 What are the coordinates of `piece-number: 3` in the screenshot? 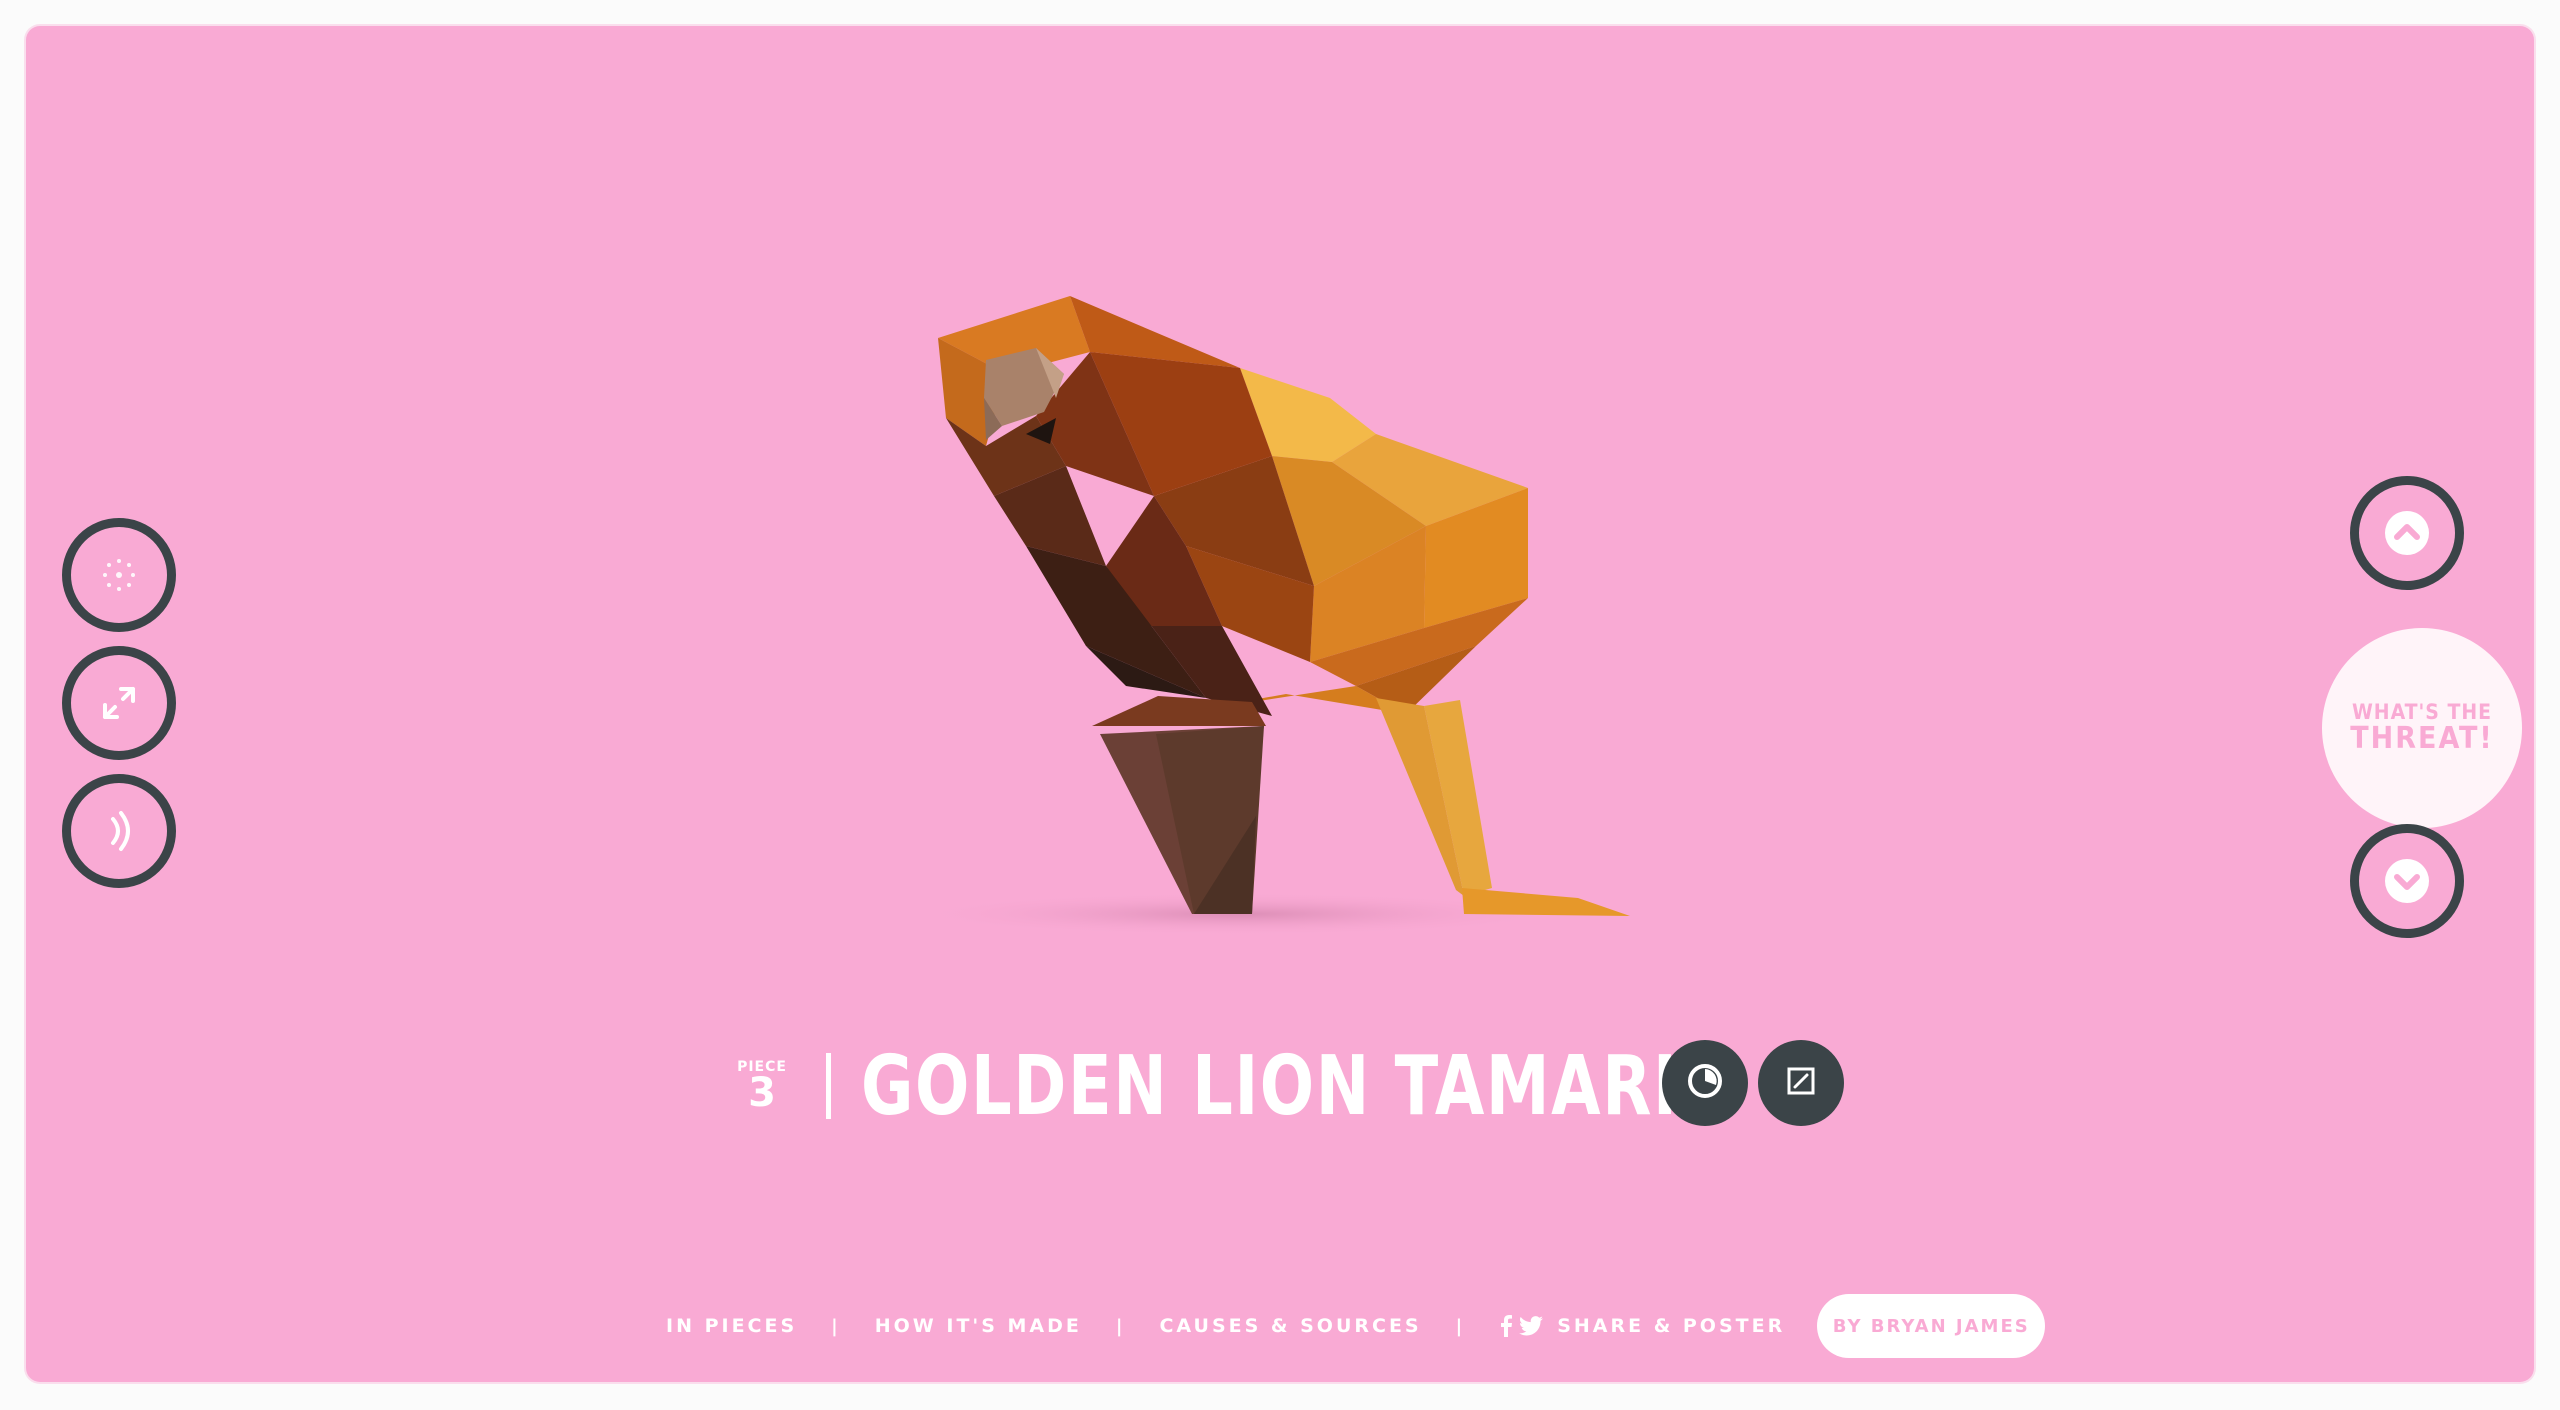 It's located at (762, 1093).